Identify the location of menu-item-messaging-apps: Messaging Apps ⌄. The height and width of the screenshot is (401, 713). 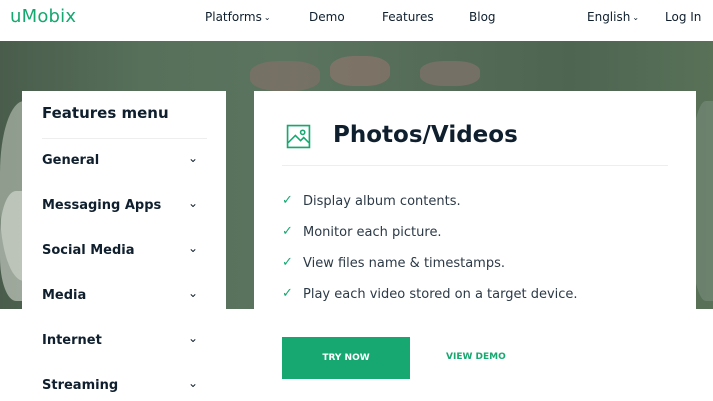
(124, 206).